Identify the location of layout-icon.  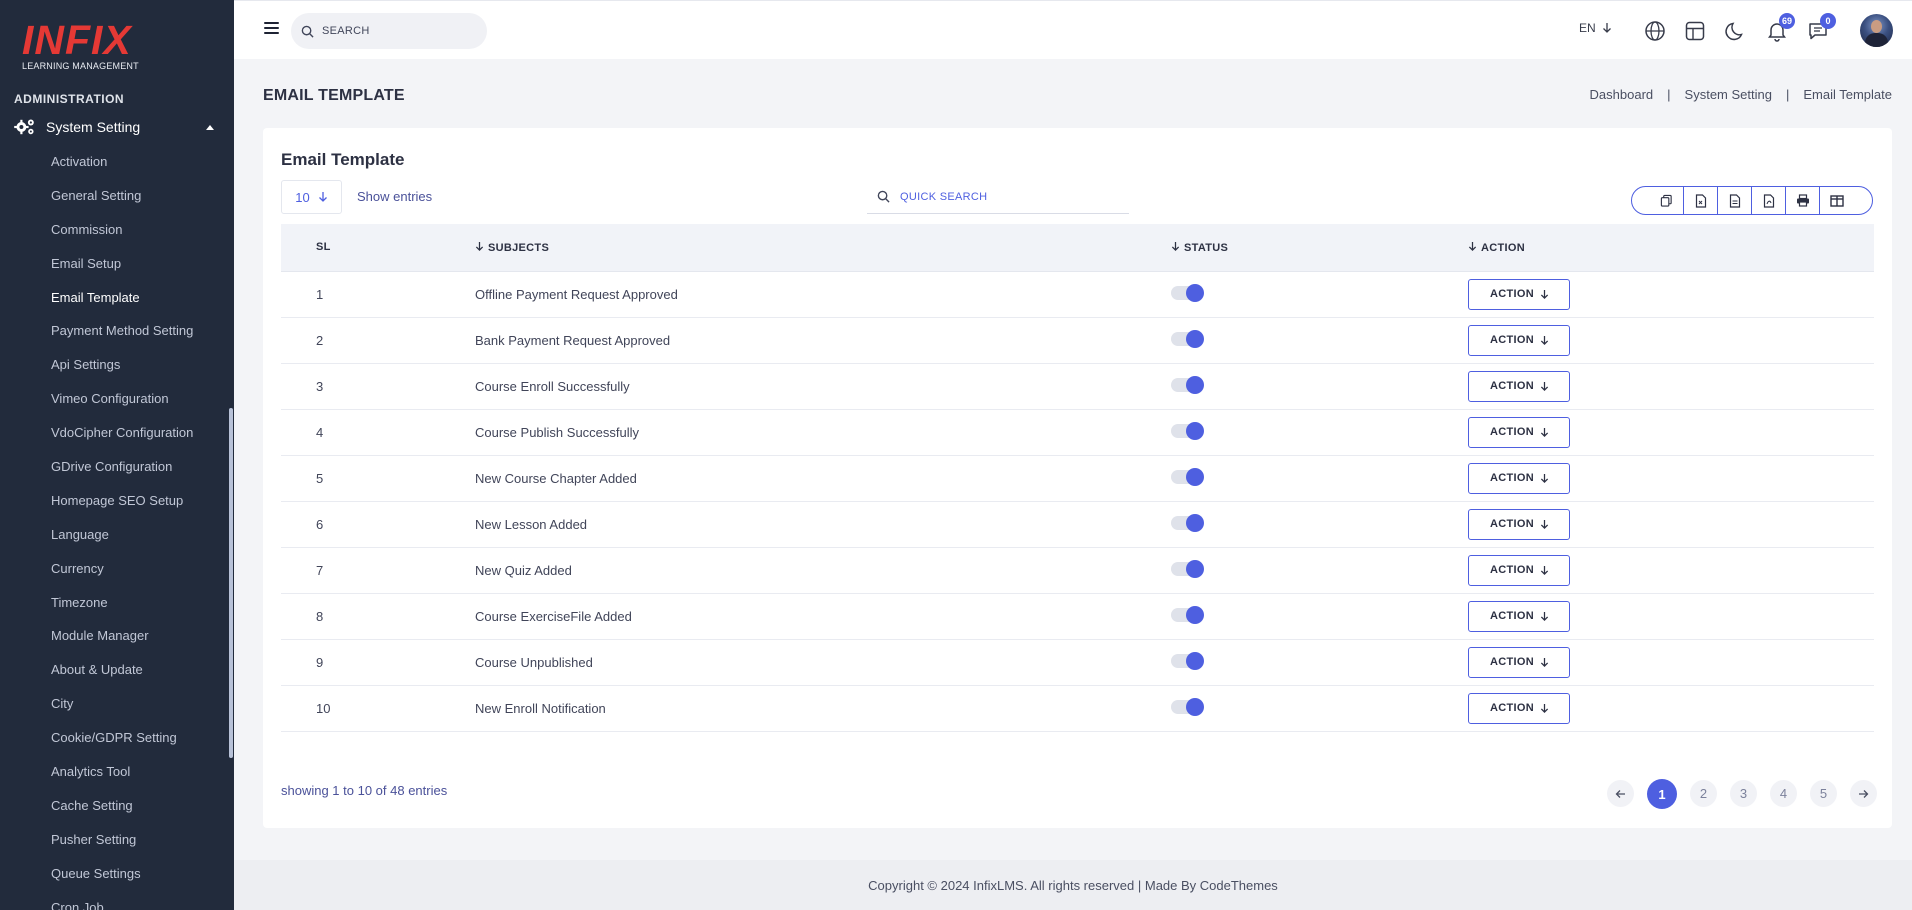
(1695, 31).